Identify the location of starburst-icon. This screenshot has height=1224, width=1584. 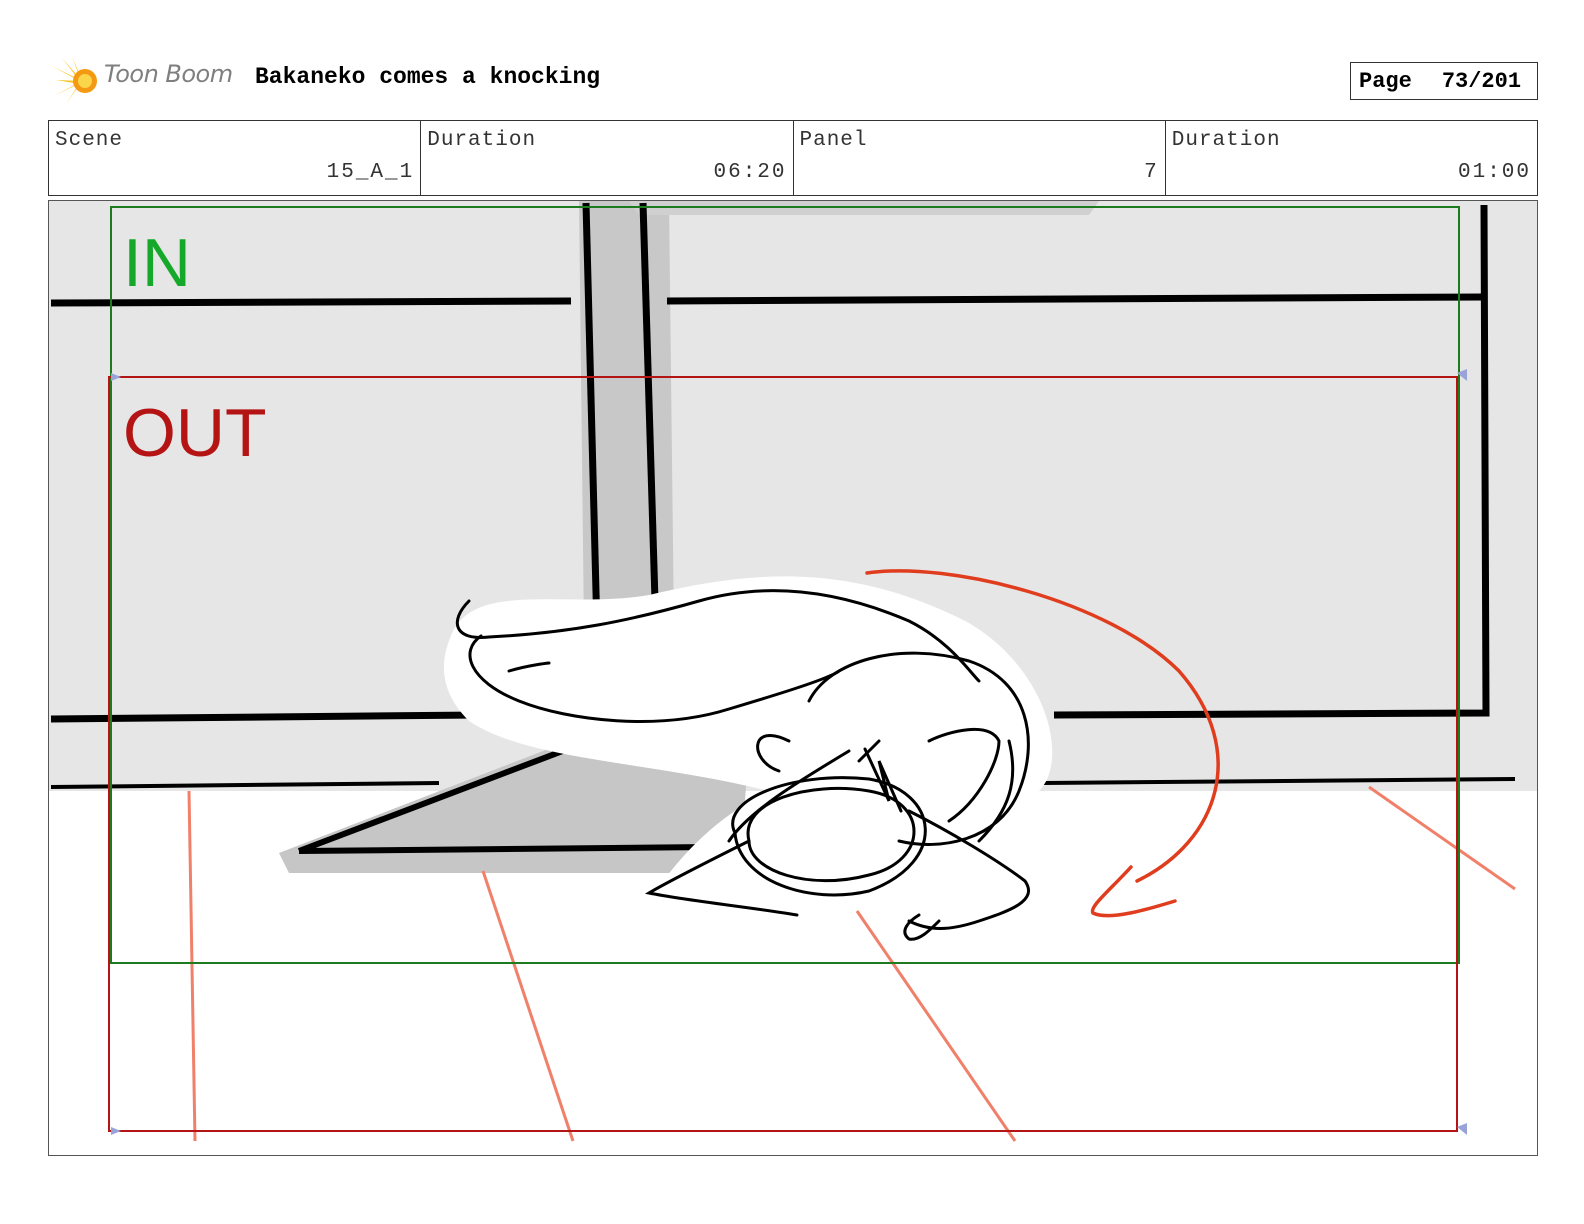
(74, 80).